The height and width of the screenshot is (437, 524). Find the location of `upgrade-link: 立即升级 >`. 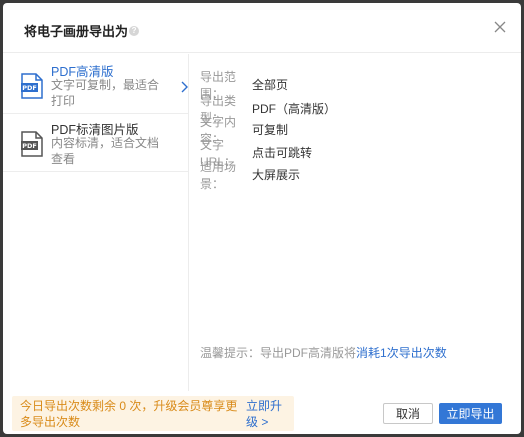

upgrade-link: 立即升级 > is located at coordinates (268, 414).